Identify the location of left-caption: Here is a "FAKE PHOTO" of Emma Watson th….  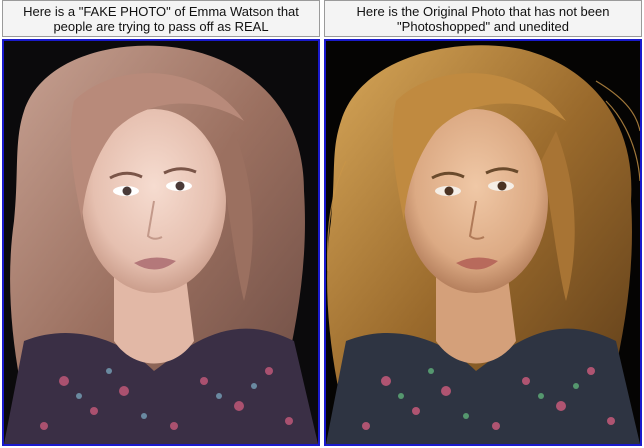
(161, 18).